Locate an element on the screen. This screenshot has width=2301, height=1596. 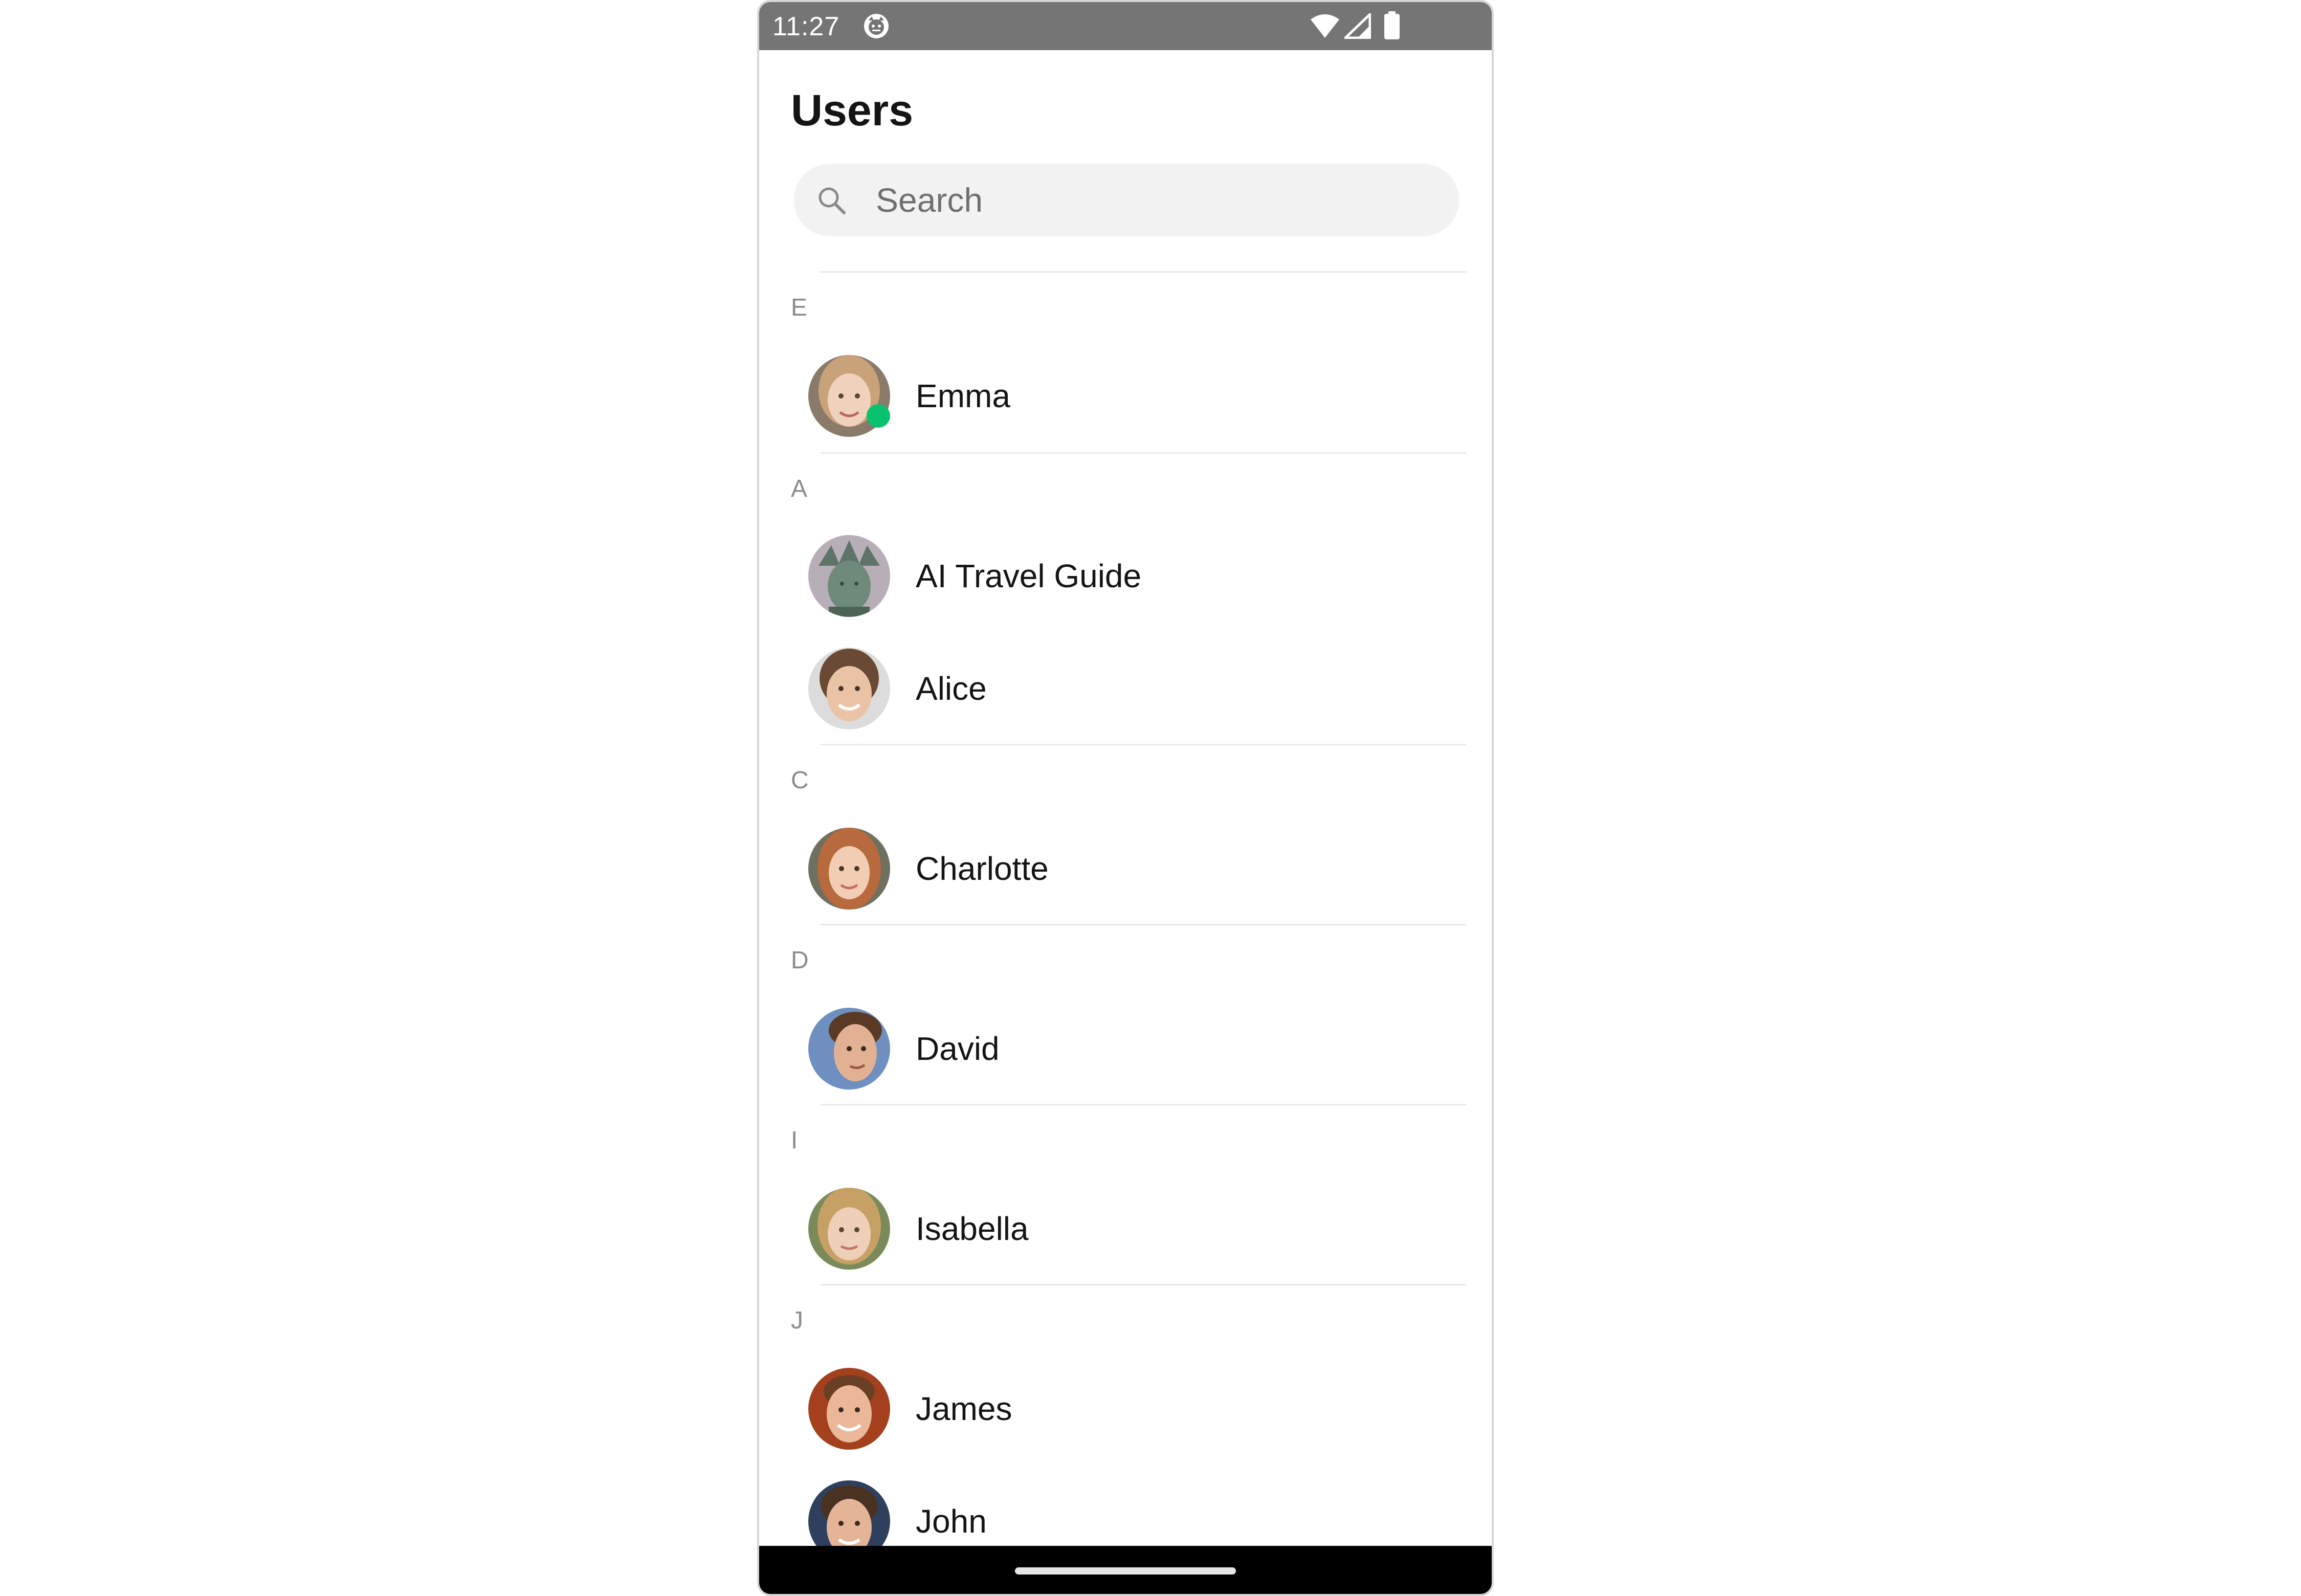
list-item: Emma is located at coordinates (1125, 396).